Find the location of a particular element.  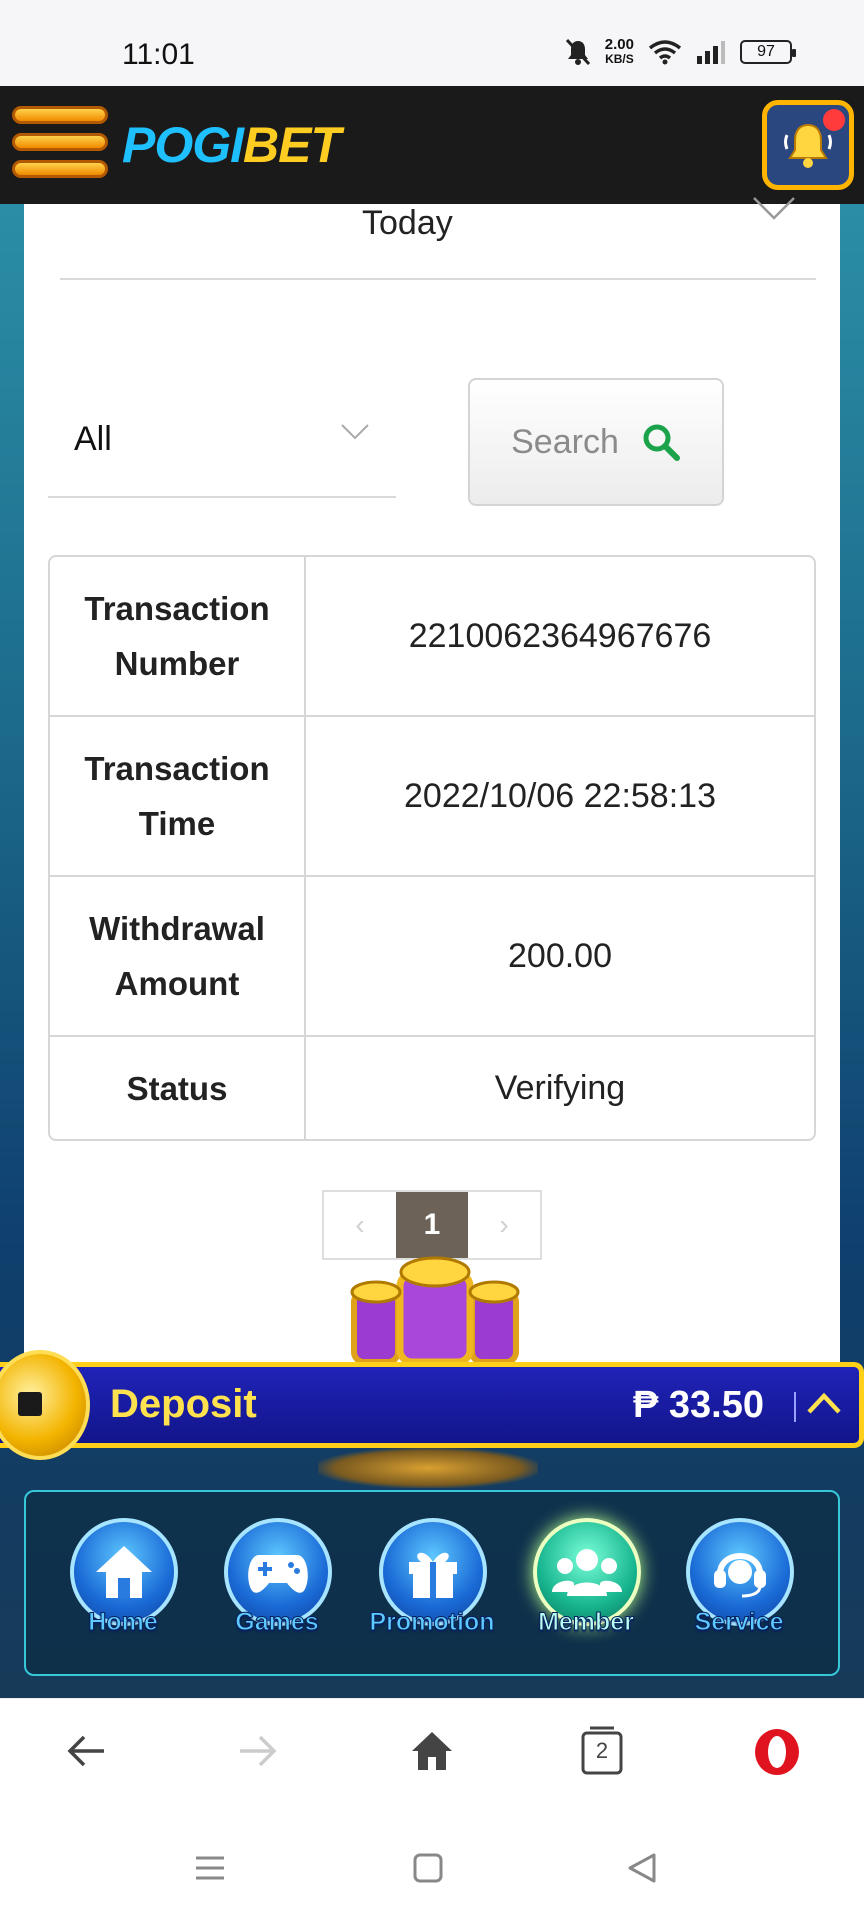

tabs-button: 2 is located at coordinates (602, 1750).